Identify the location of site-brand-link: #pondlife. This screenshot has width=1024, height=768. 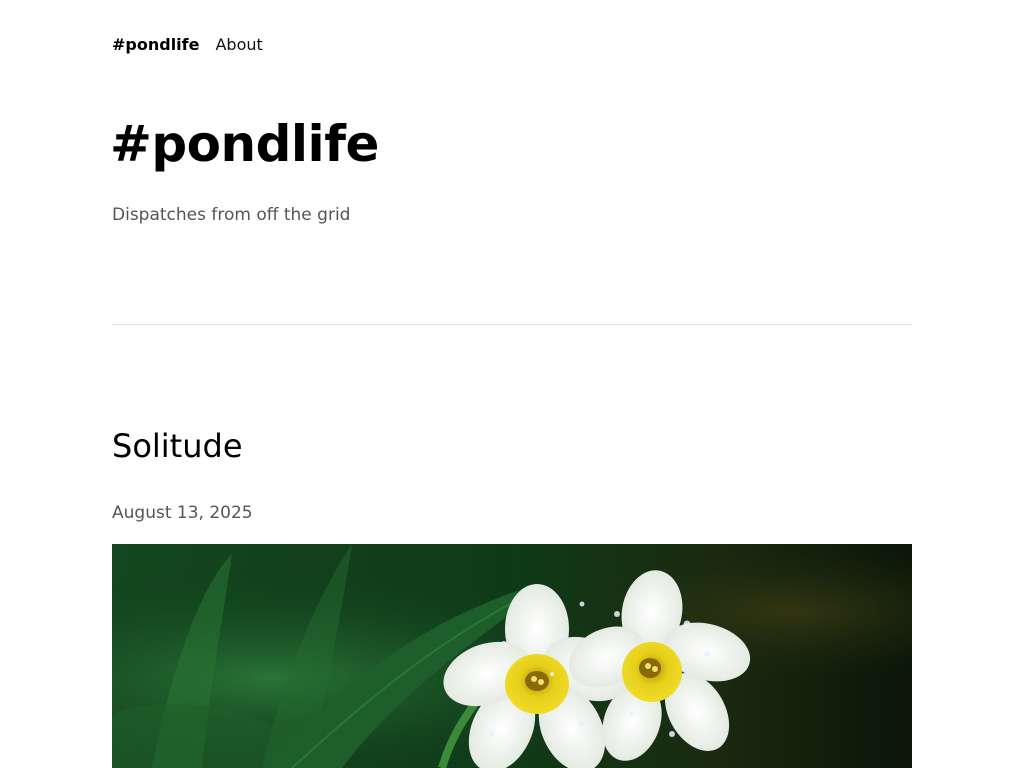
(155, 44).